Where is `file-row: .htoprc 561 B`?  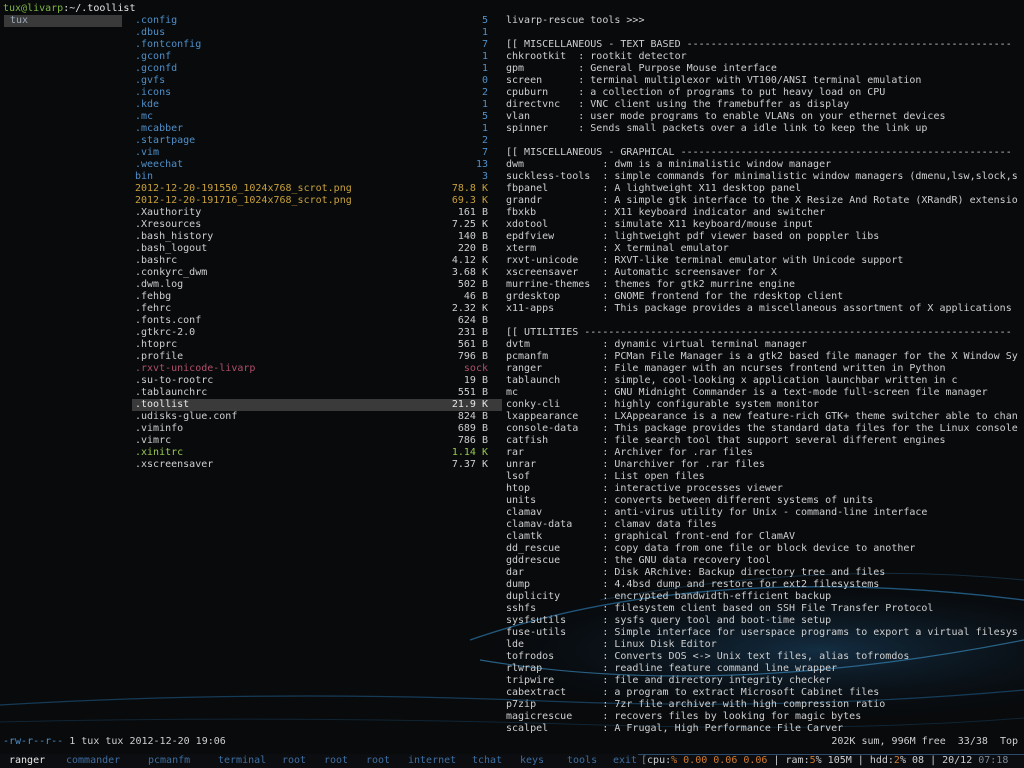 file-row: .htoprc 561 B is located at coordinates (317, 345).